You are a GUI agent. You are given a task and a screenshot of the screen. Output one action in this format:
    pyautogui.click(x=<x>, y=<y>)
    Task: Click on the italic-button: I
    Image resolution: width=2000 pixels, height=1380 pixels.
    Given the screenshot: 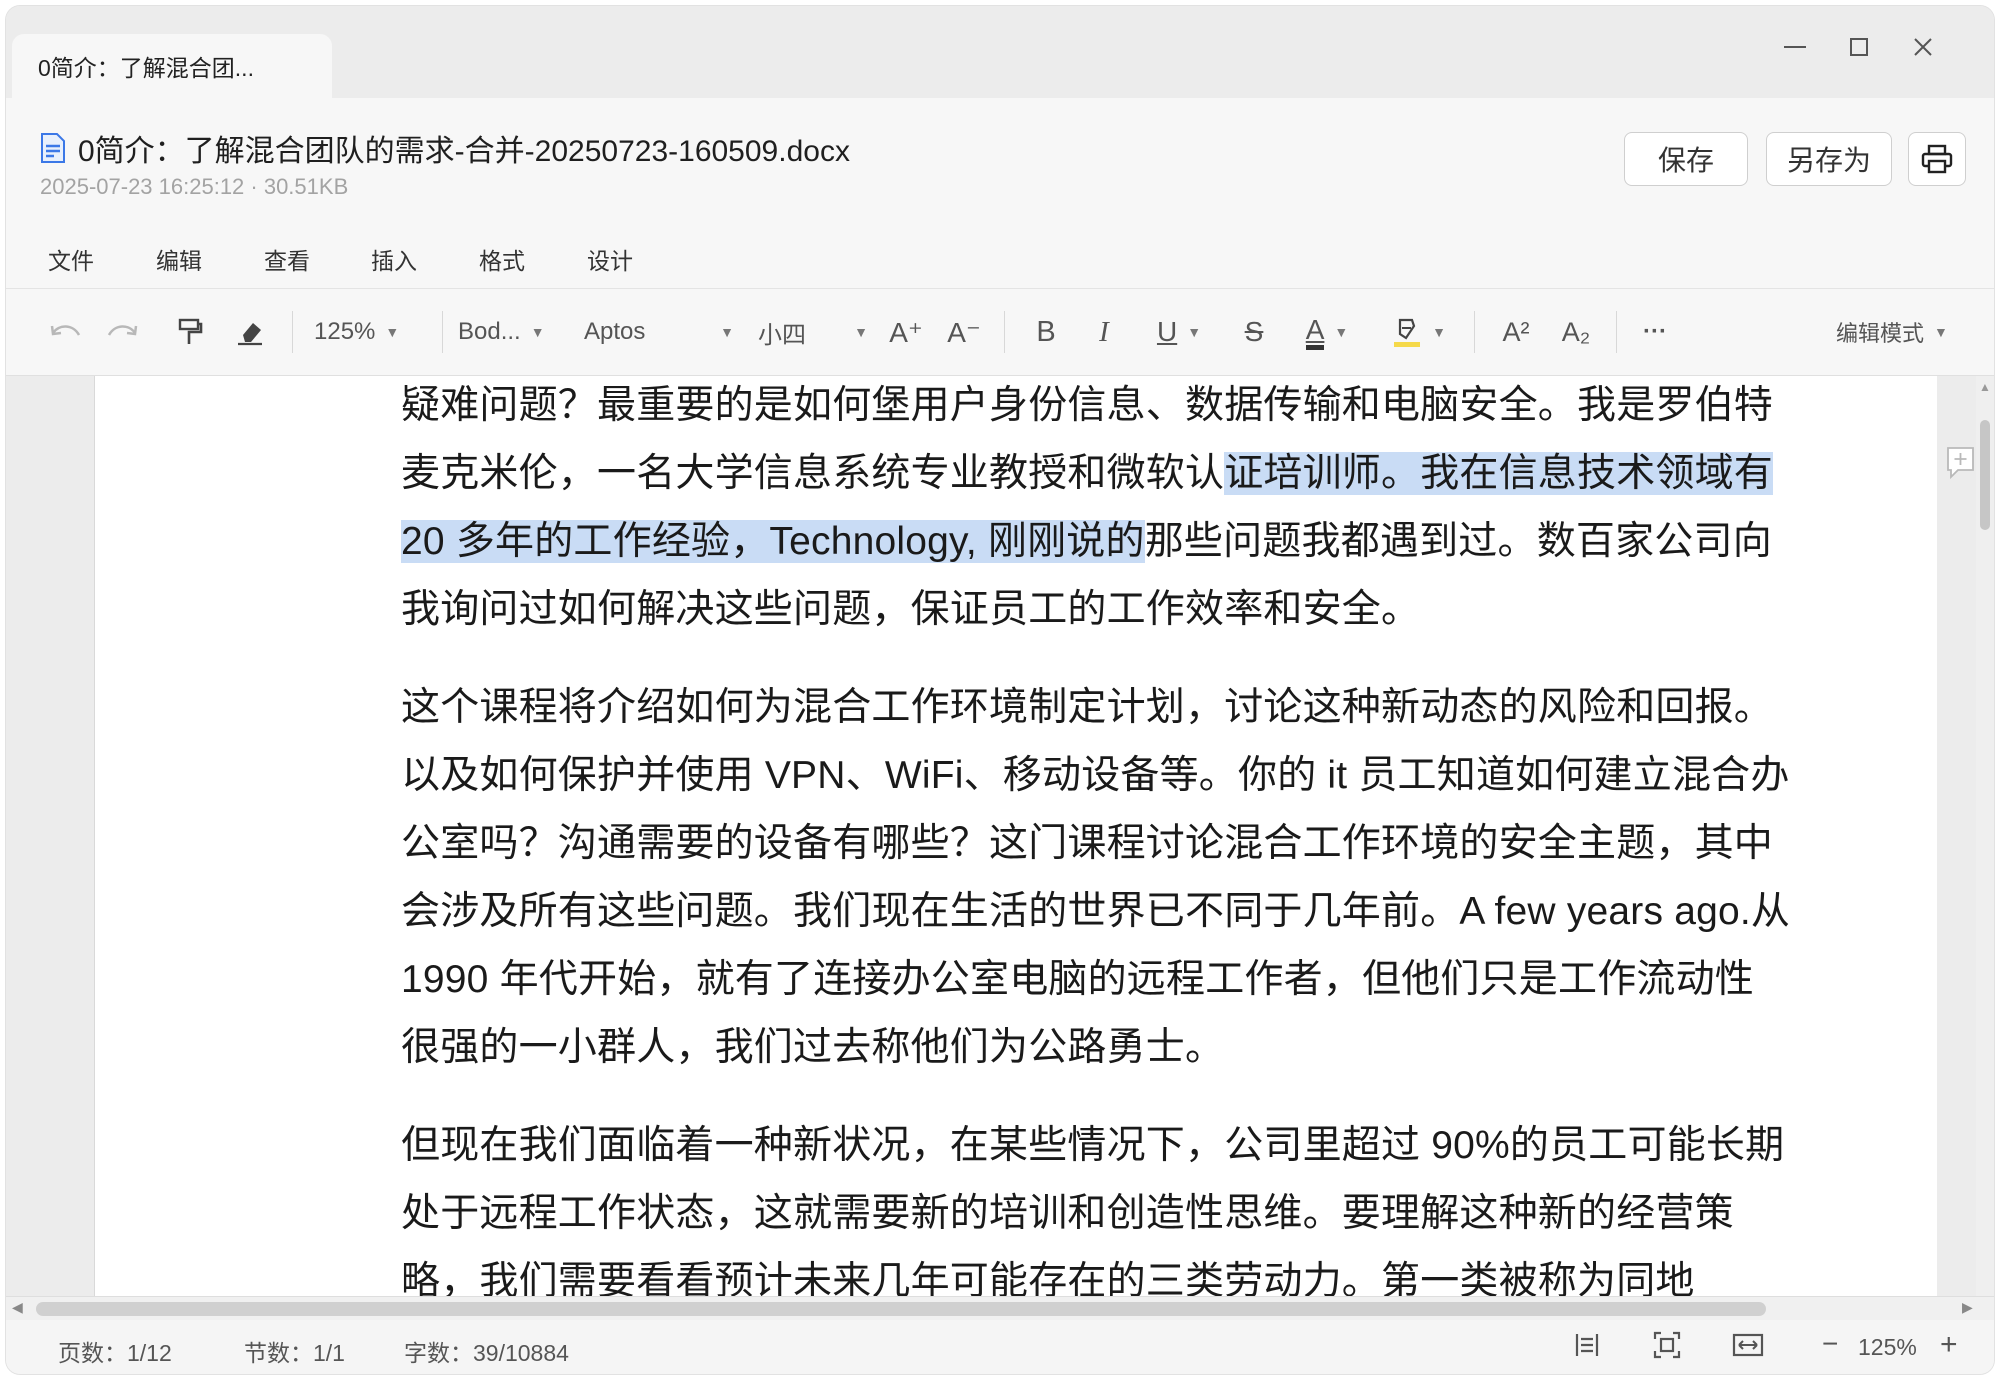 What is the action you would take?
    pyautogui.click(x=1104, y=332)
    